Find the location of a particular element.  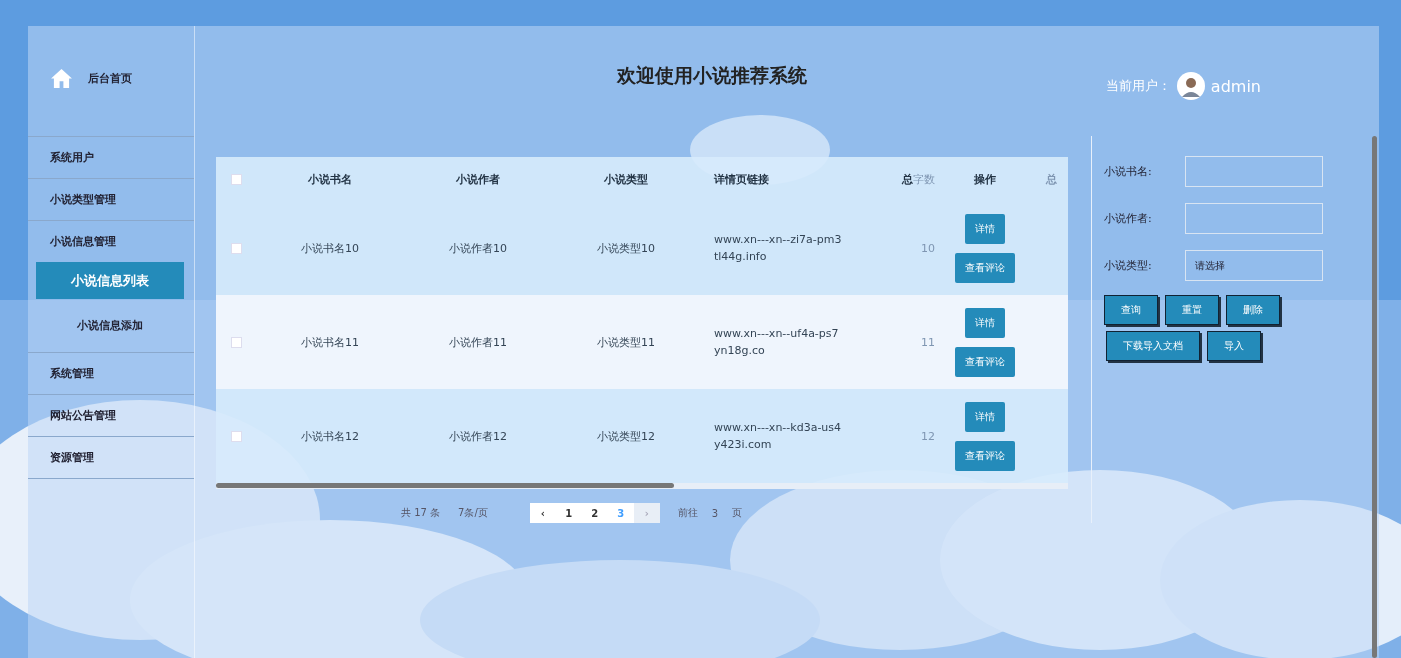

table-cell-text: 10 is located at coordinates (927, 248).